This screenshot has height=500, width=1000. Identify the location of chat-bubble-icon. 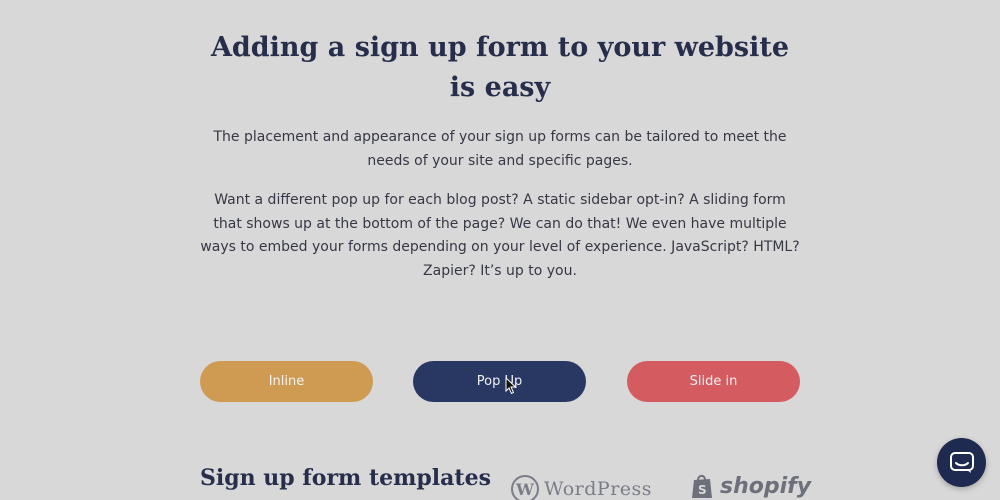
(961, 462).